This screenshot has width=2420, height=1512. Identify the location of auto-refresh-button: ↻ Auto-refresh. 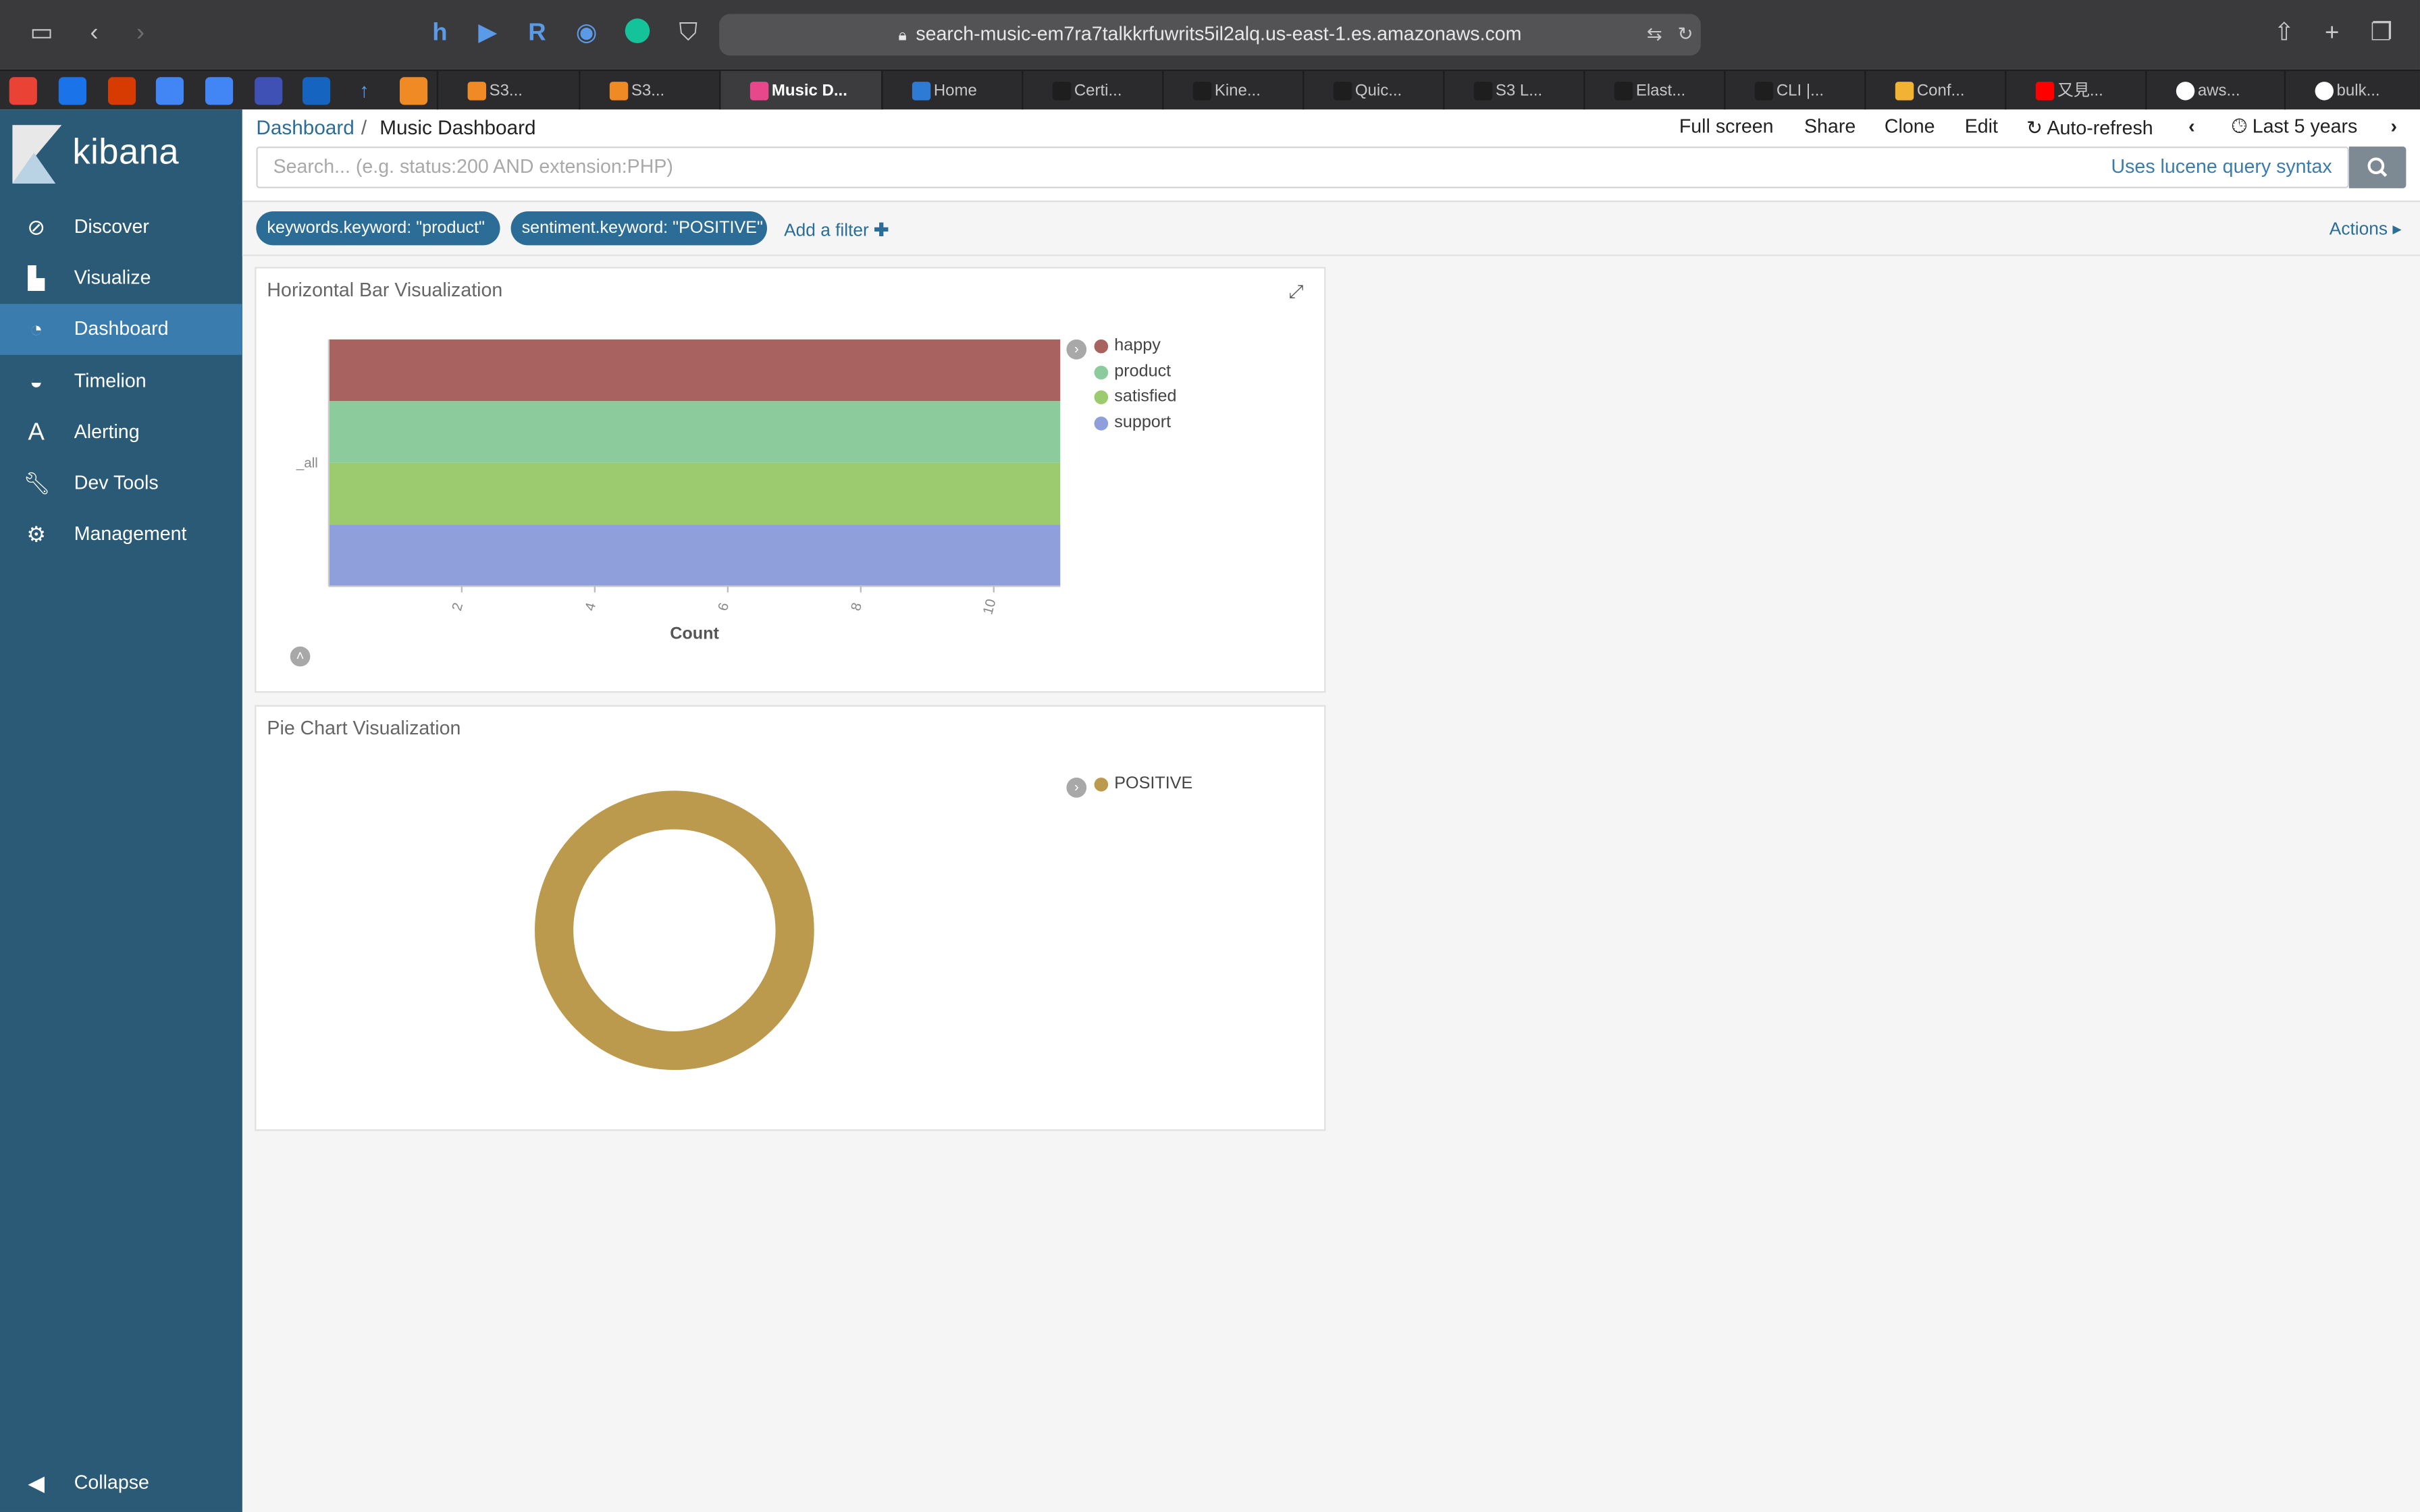
(2089, 127).